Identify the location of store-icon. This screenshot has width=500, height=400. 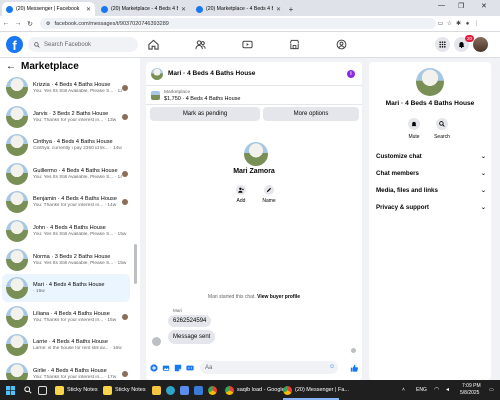
(184, 390).